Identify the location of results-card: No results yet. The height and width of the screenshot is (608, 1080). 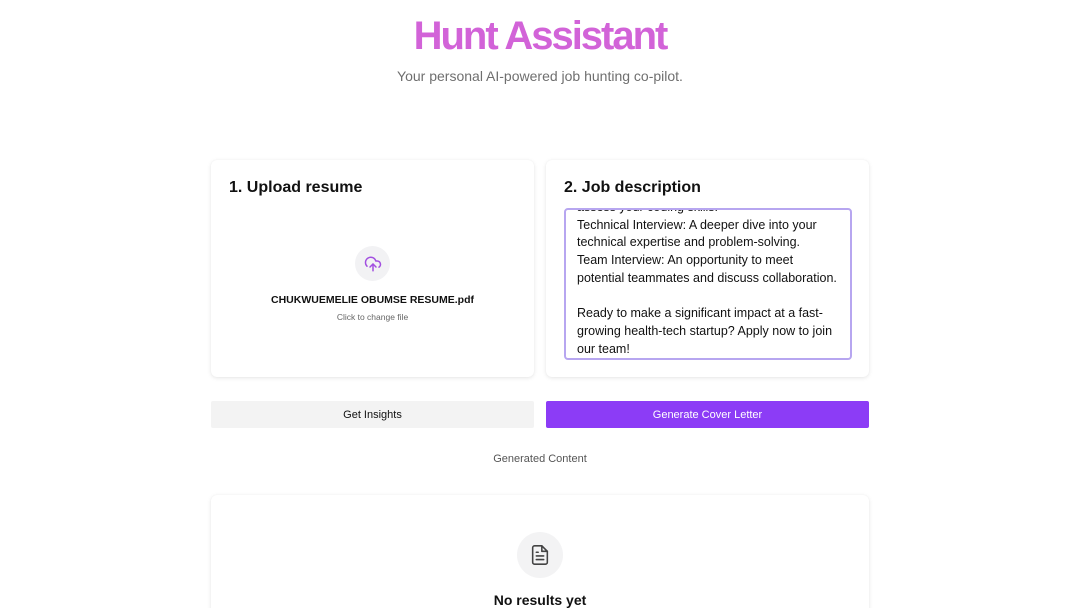
(540, 551).